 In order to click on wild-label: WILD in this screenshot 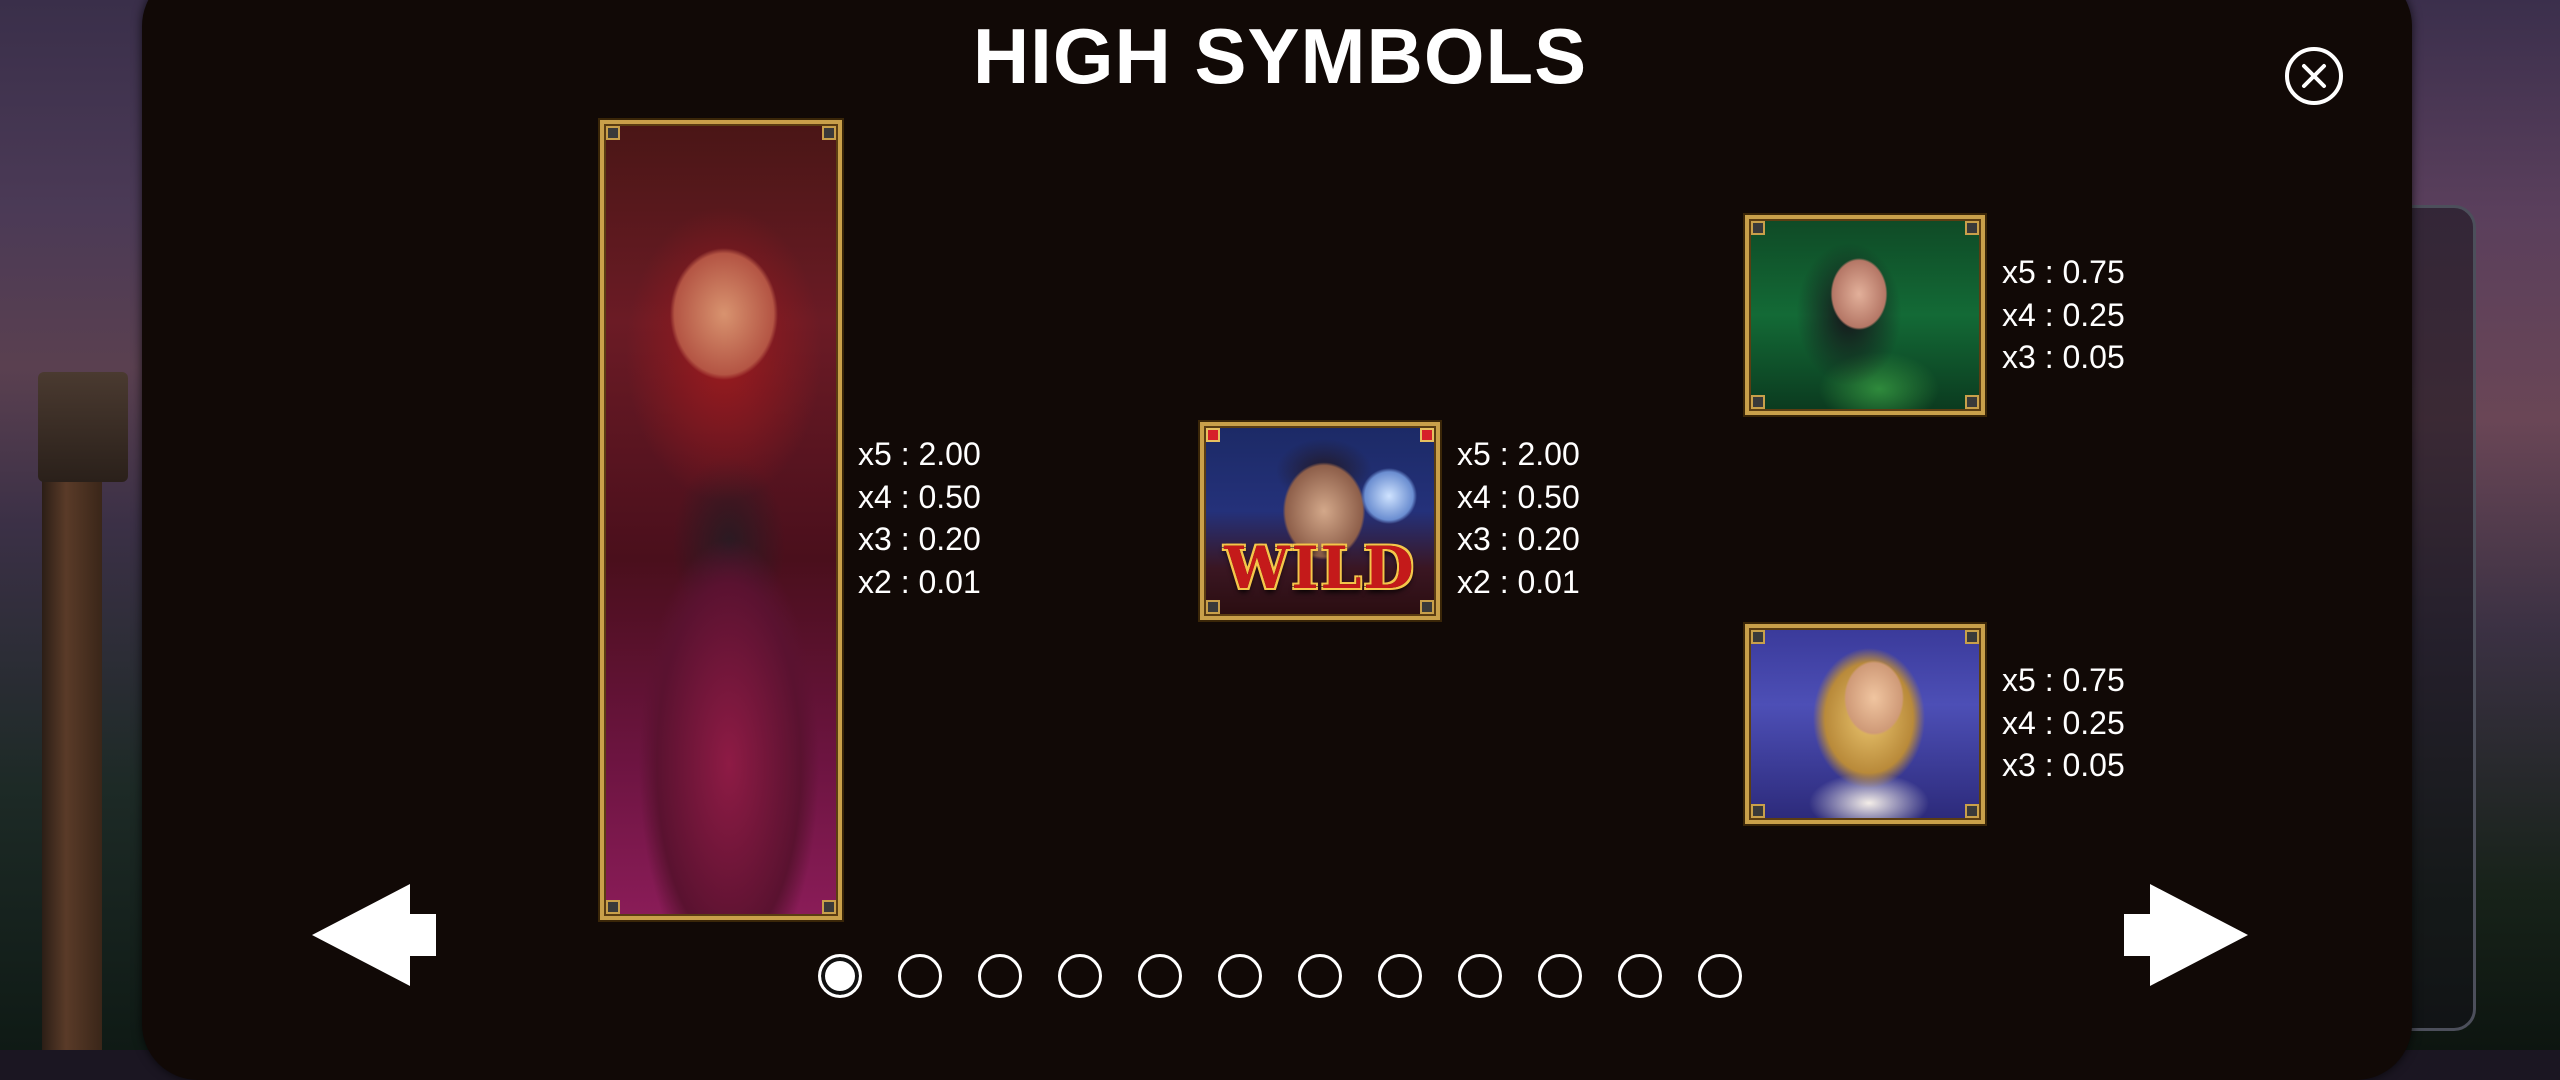, I will do `click(1320, 568)`.